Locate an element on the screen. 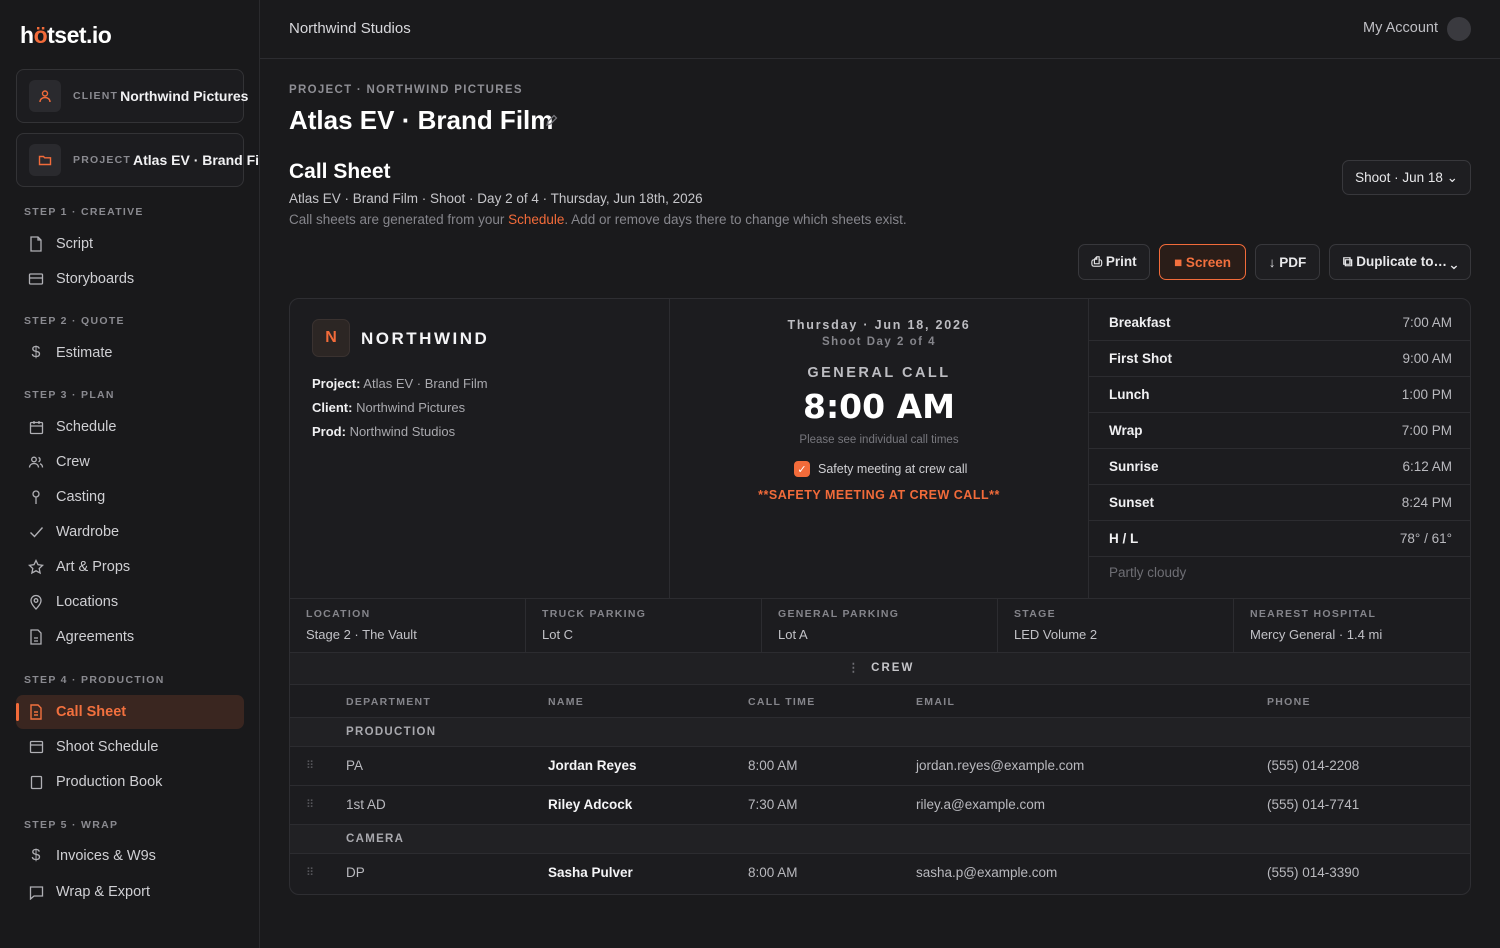  time-row: Sunset 8:24 PM is located at coordinates (1279, 503).